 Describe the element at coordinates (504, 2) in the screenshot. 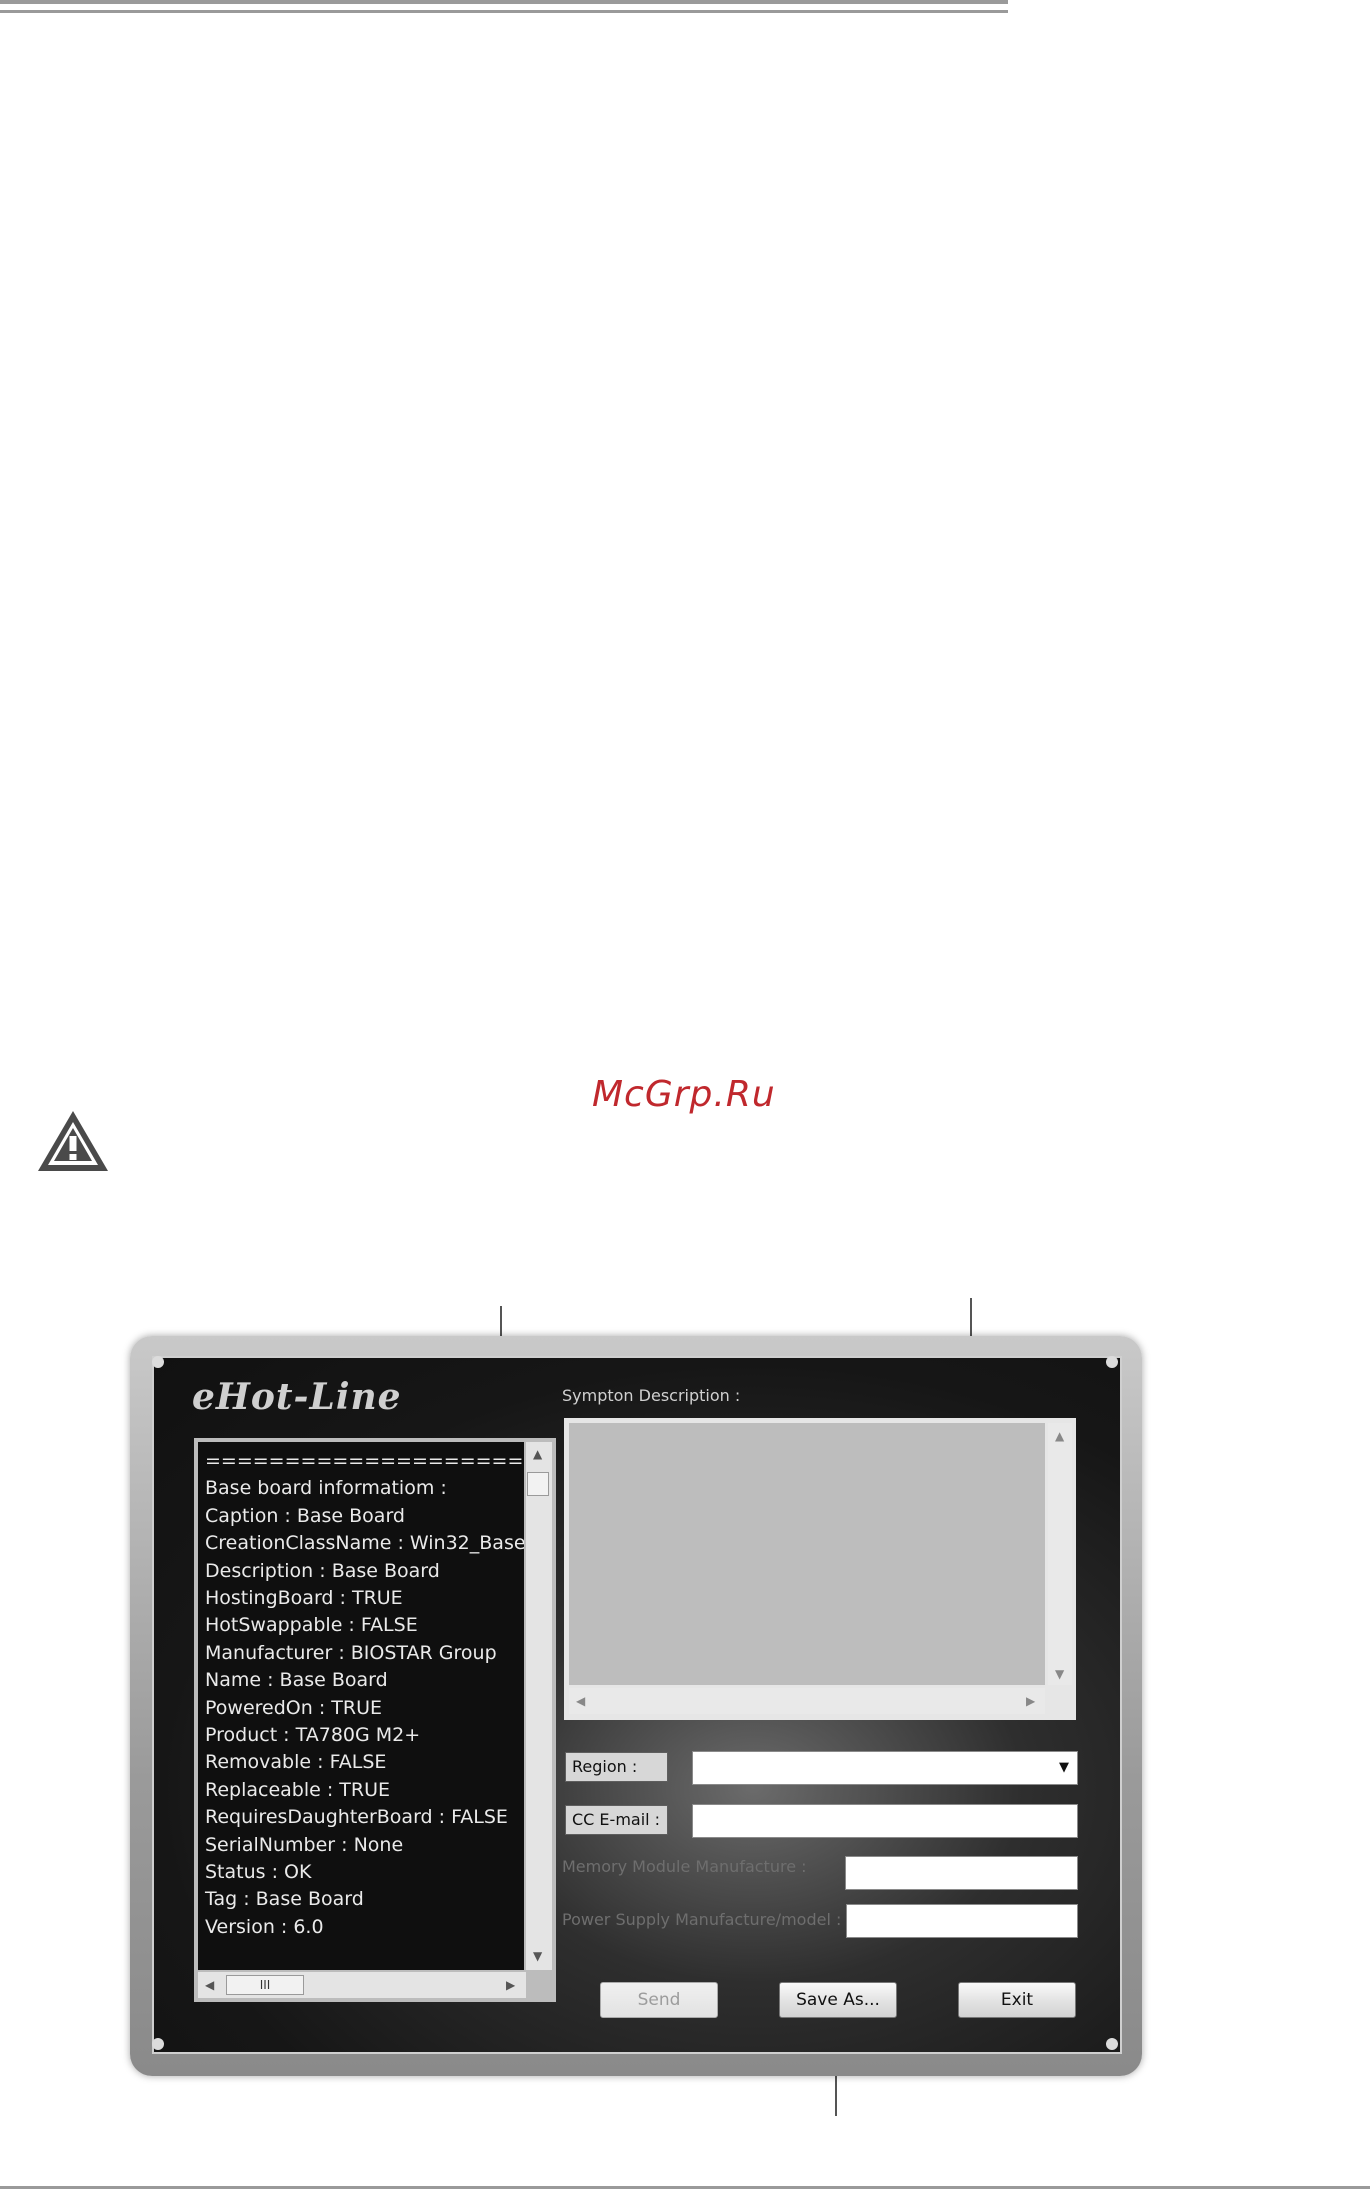

I see `top-rule-thick` at that location.